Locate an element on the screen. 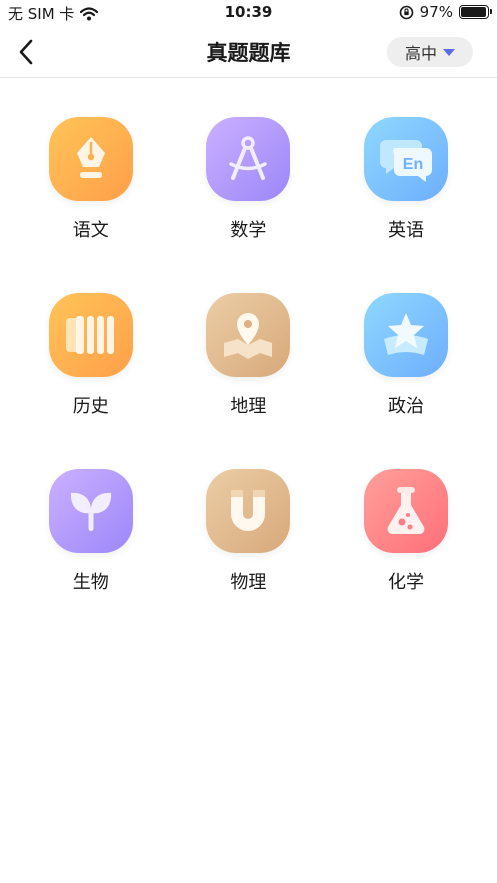 This screenshot has width=497, height=883. subject-item: En 英语 is located at coordinates (406, 173).